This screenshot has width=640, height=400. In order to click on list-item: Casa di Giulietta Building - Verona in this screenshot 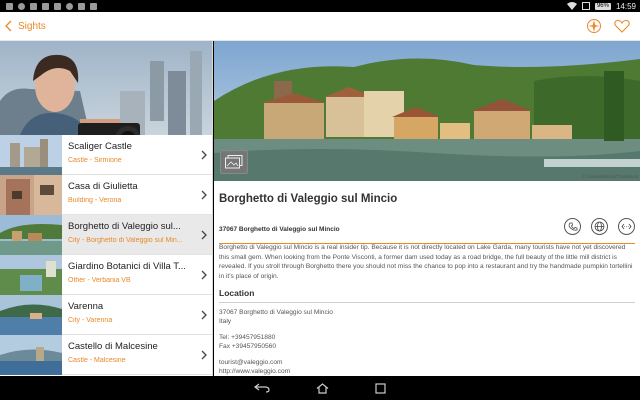, I will do `click(106, 195)`.